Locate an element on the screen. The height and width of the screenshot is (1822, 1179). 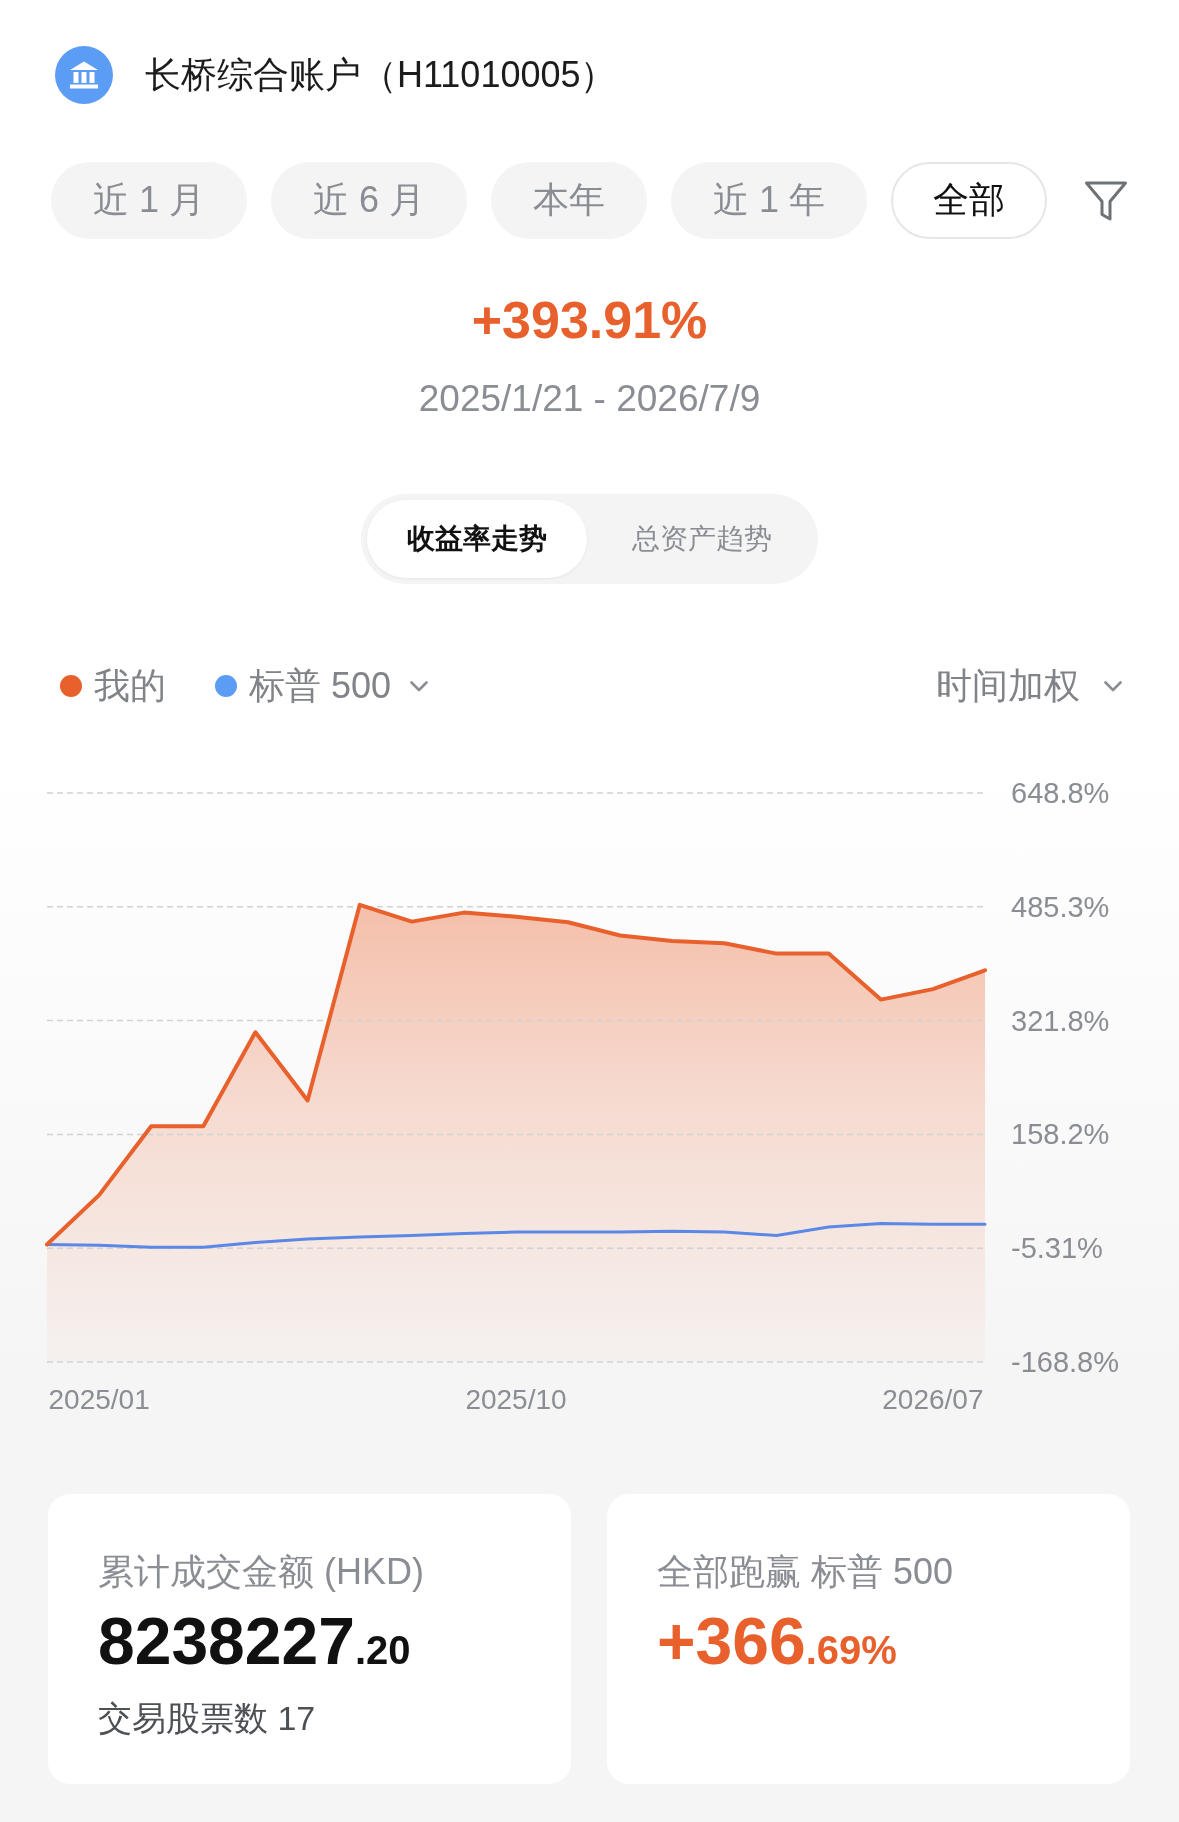
method-dropdown: 时间加权 is located at coordinates (1029, 686).